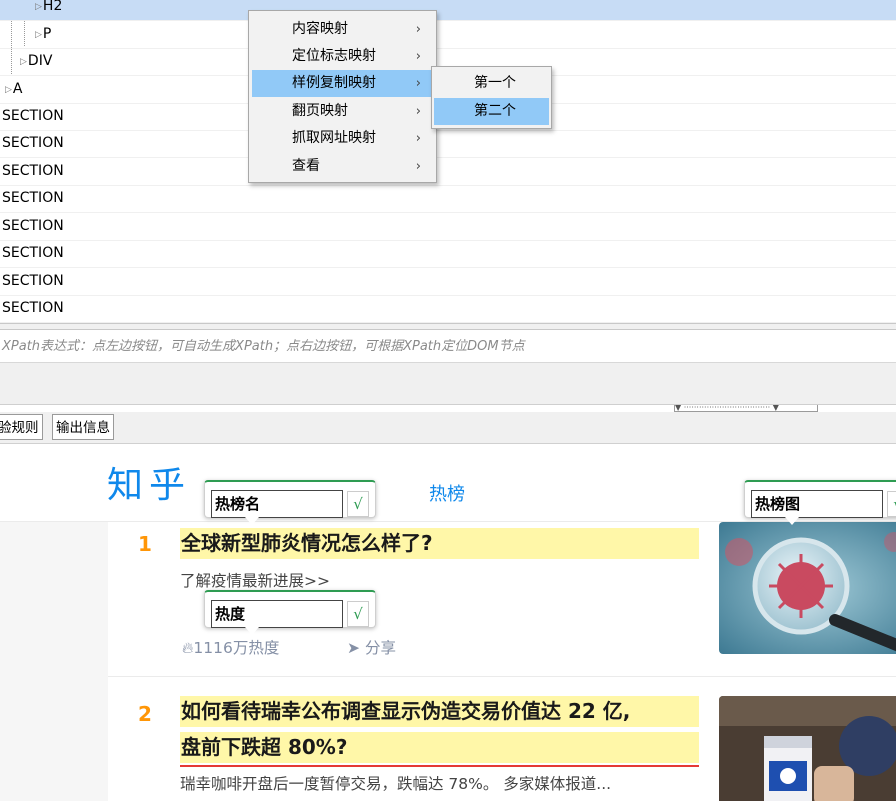  Describe the element at coordinates (334, 138) in the screenshot. I see `menu-item-label: 抓取网址映射` at that location.